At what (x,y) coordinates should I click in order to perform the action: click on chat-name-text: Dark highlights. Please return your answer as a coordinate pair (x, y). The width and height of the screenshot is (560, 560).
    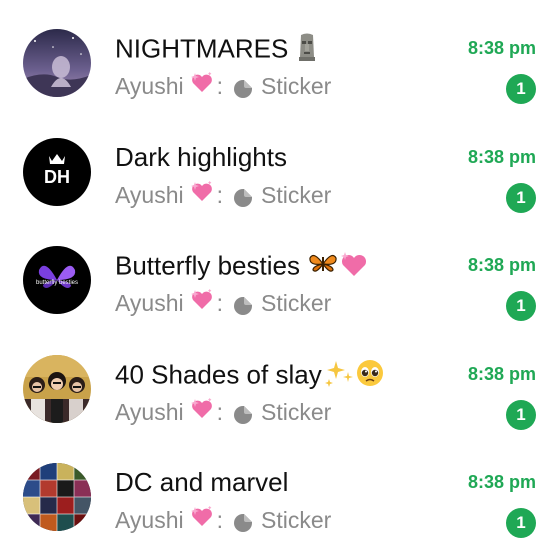
    Looking at the image, I should click on (201, 157).